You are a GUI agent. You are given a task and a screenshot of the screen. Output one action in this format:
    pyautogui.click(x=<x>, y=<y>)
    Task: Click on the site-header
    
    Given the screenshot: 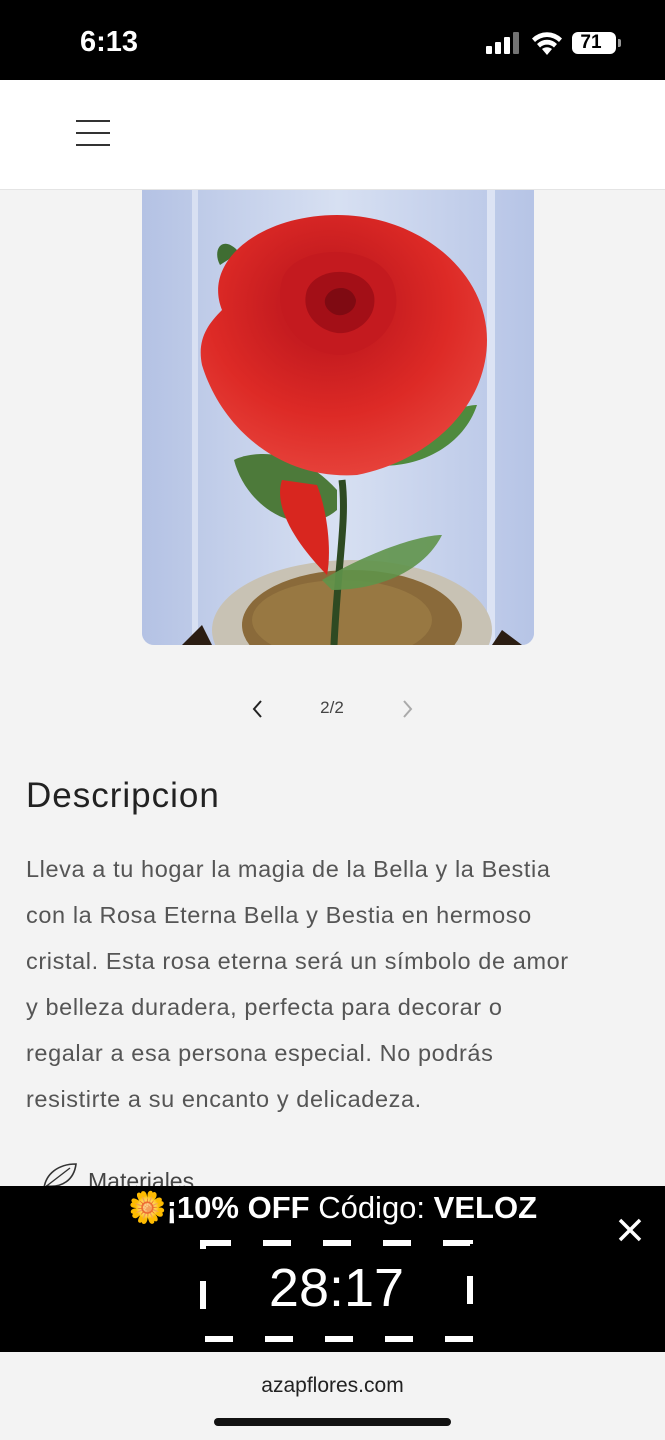 What is the action you would take?
    pyautogui.click(x=332, y=135)
    